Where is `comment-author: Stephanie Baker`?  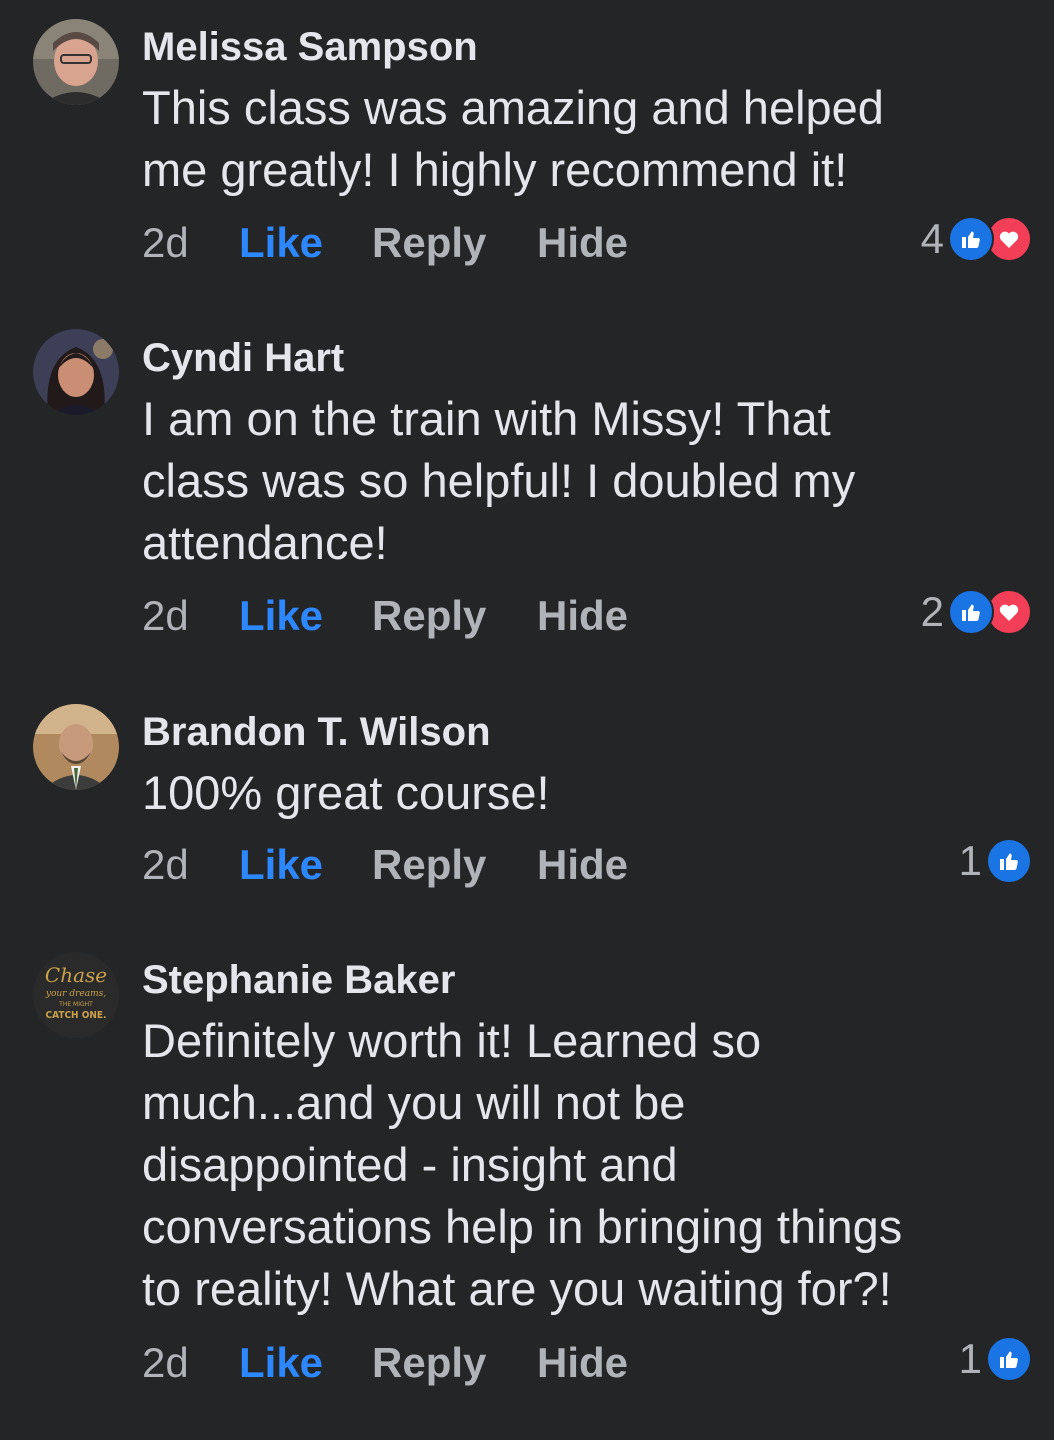 comment-author: Stephanie Baker is located at coordinates (298, 980).